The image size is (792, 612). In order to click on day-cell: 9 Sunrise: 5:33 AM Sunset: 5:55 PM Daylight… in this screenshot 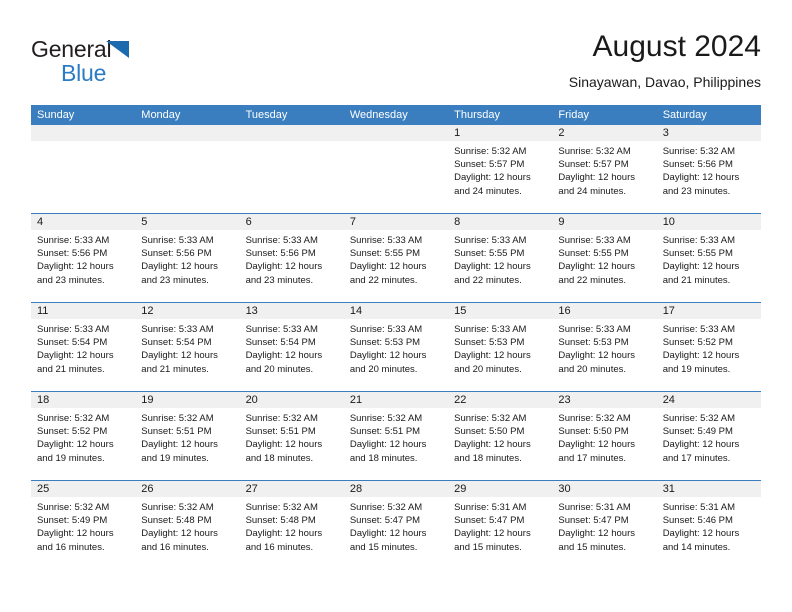, I will do `click(604, 258)`.